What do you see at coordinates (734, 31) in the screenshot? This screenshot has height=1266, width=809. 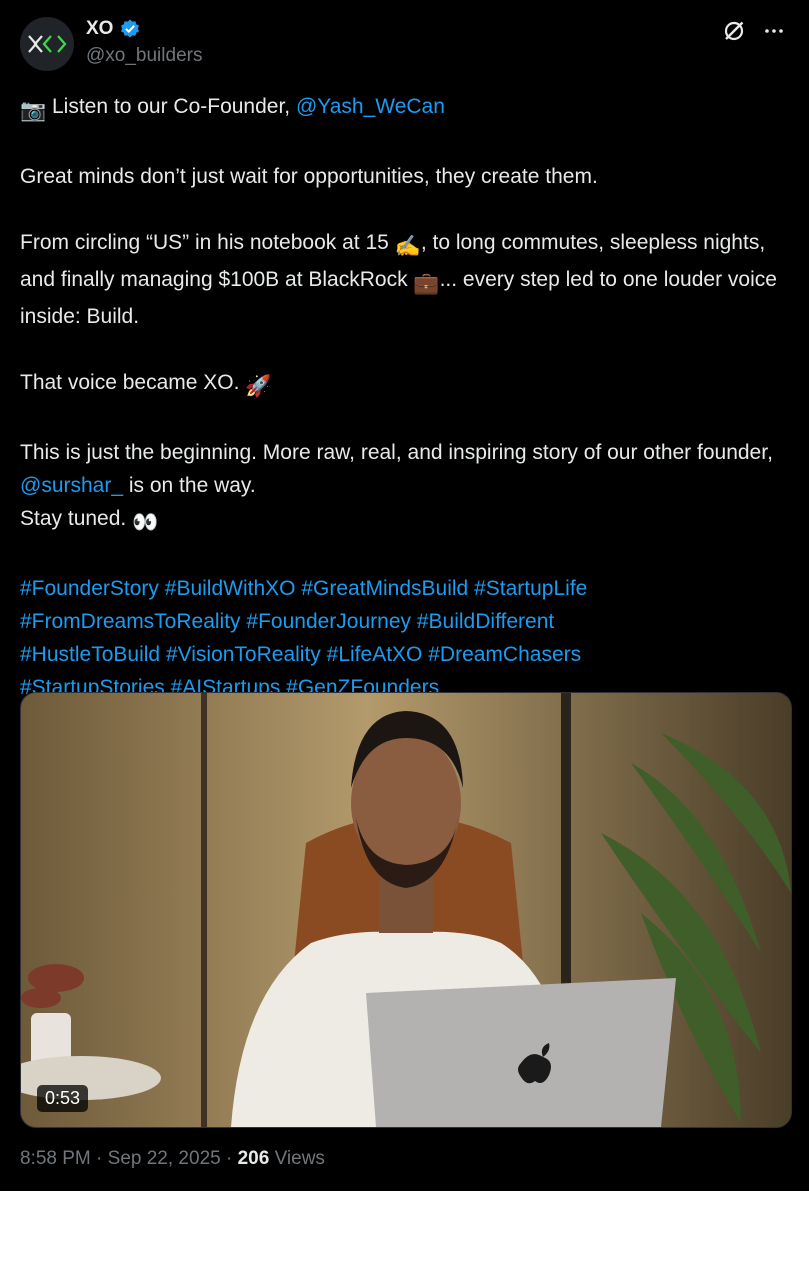 I see `grok-icon` at bounding box center [734, 31].